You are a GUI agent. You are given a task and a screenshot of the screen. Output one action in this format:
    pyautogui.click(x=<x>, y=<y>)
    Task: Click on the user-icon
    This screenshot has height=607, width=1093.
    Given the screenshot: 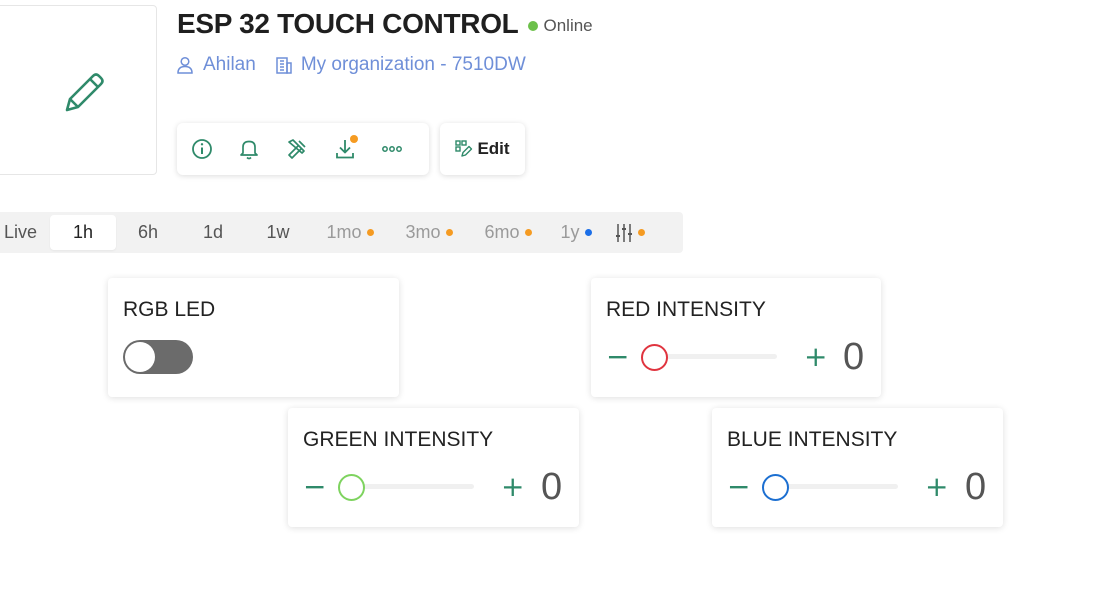 What is the action you would take?
    pyautogui.click(x=185, y=65)
    